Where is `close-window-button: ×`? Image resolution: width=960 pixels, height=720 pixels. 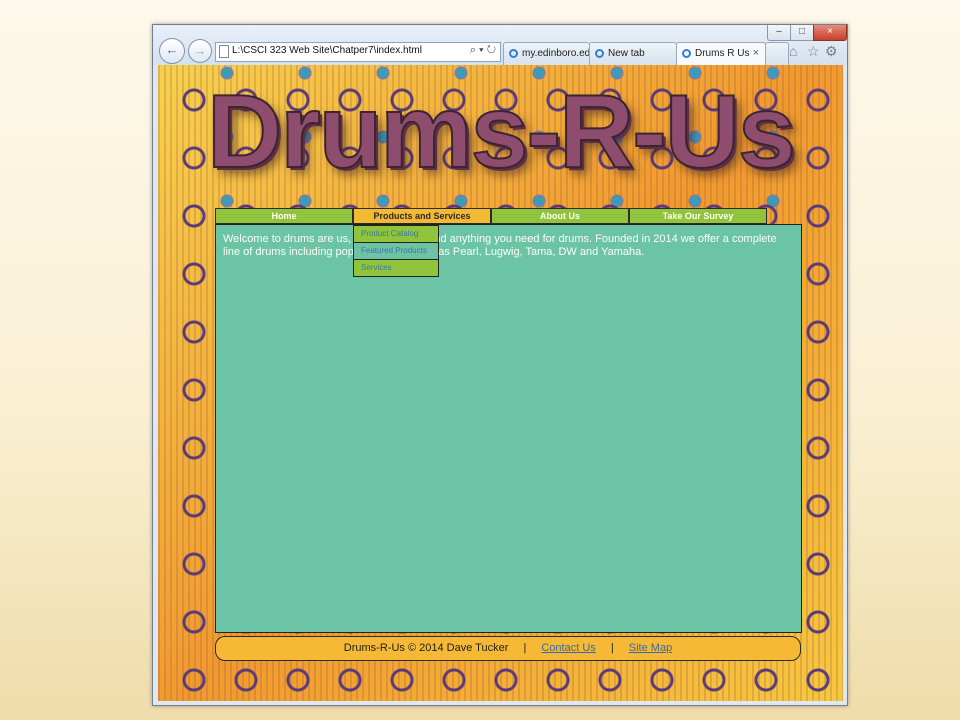
close-window-button: × is located at coordinates (830, 33).